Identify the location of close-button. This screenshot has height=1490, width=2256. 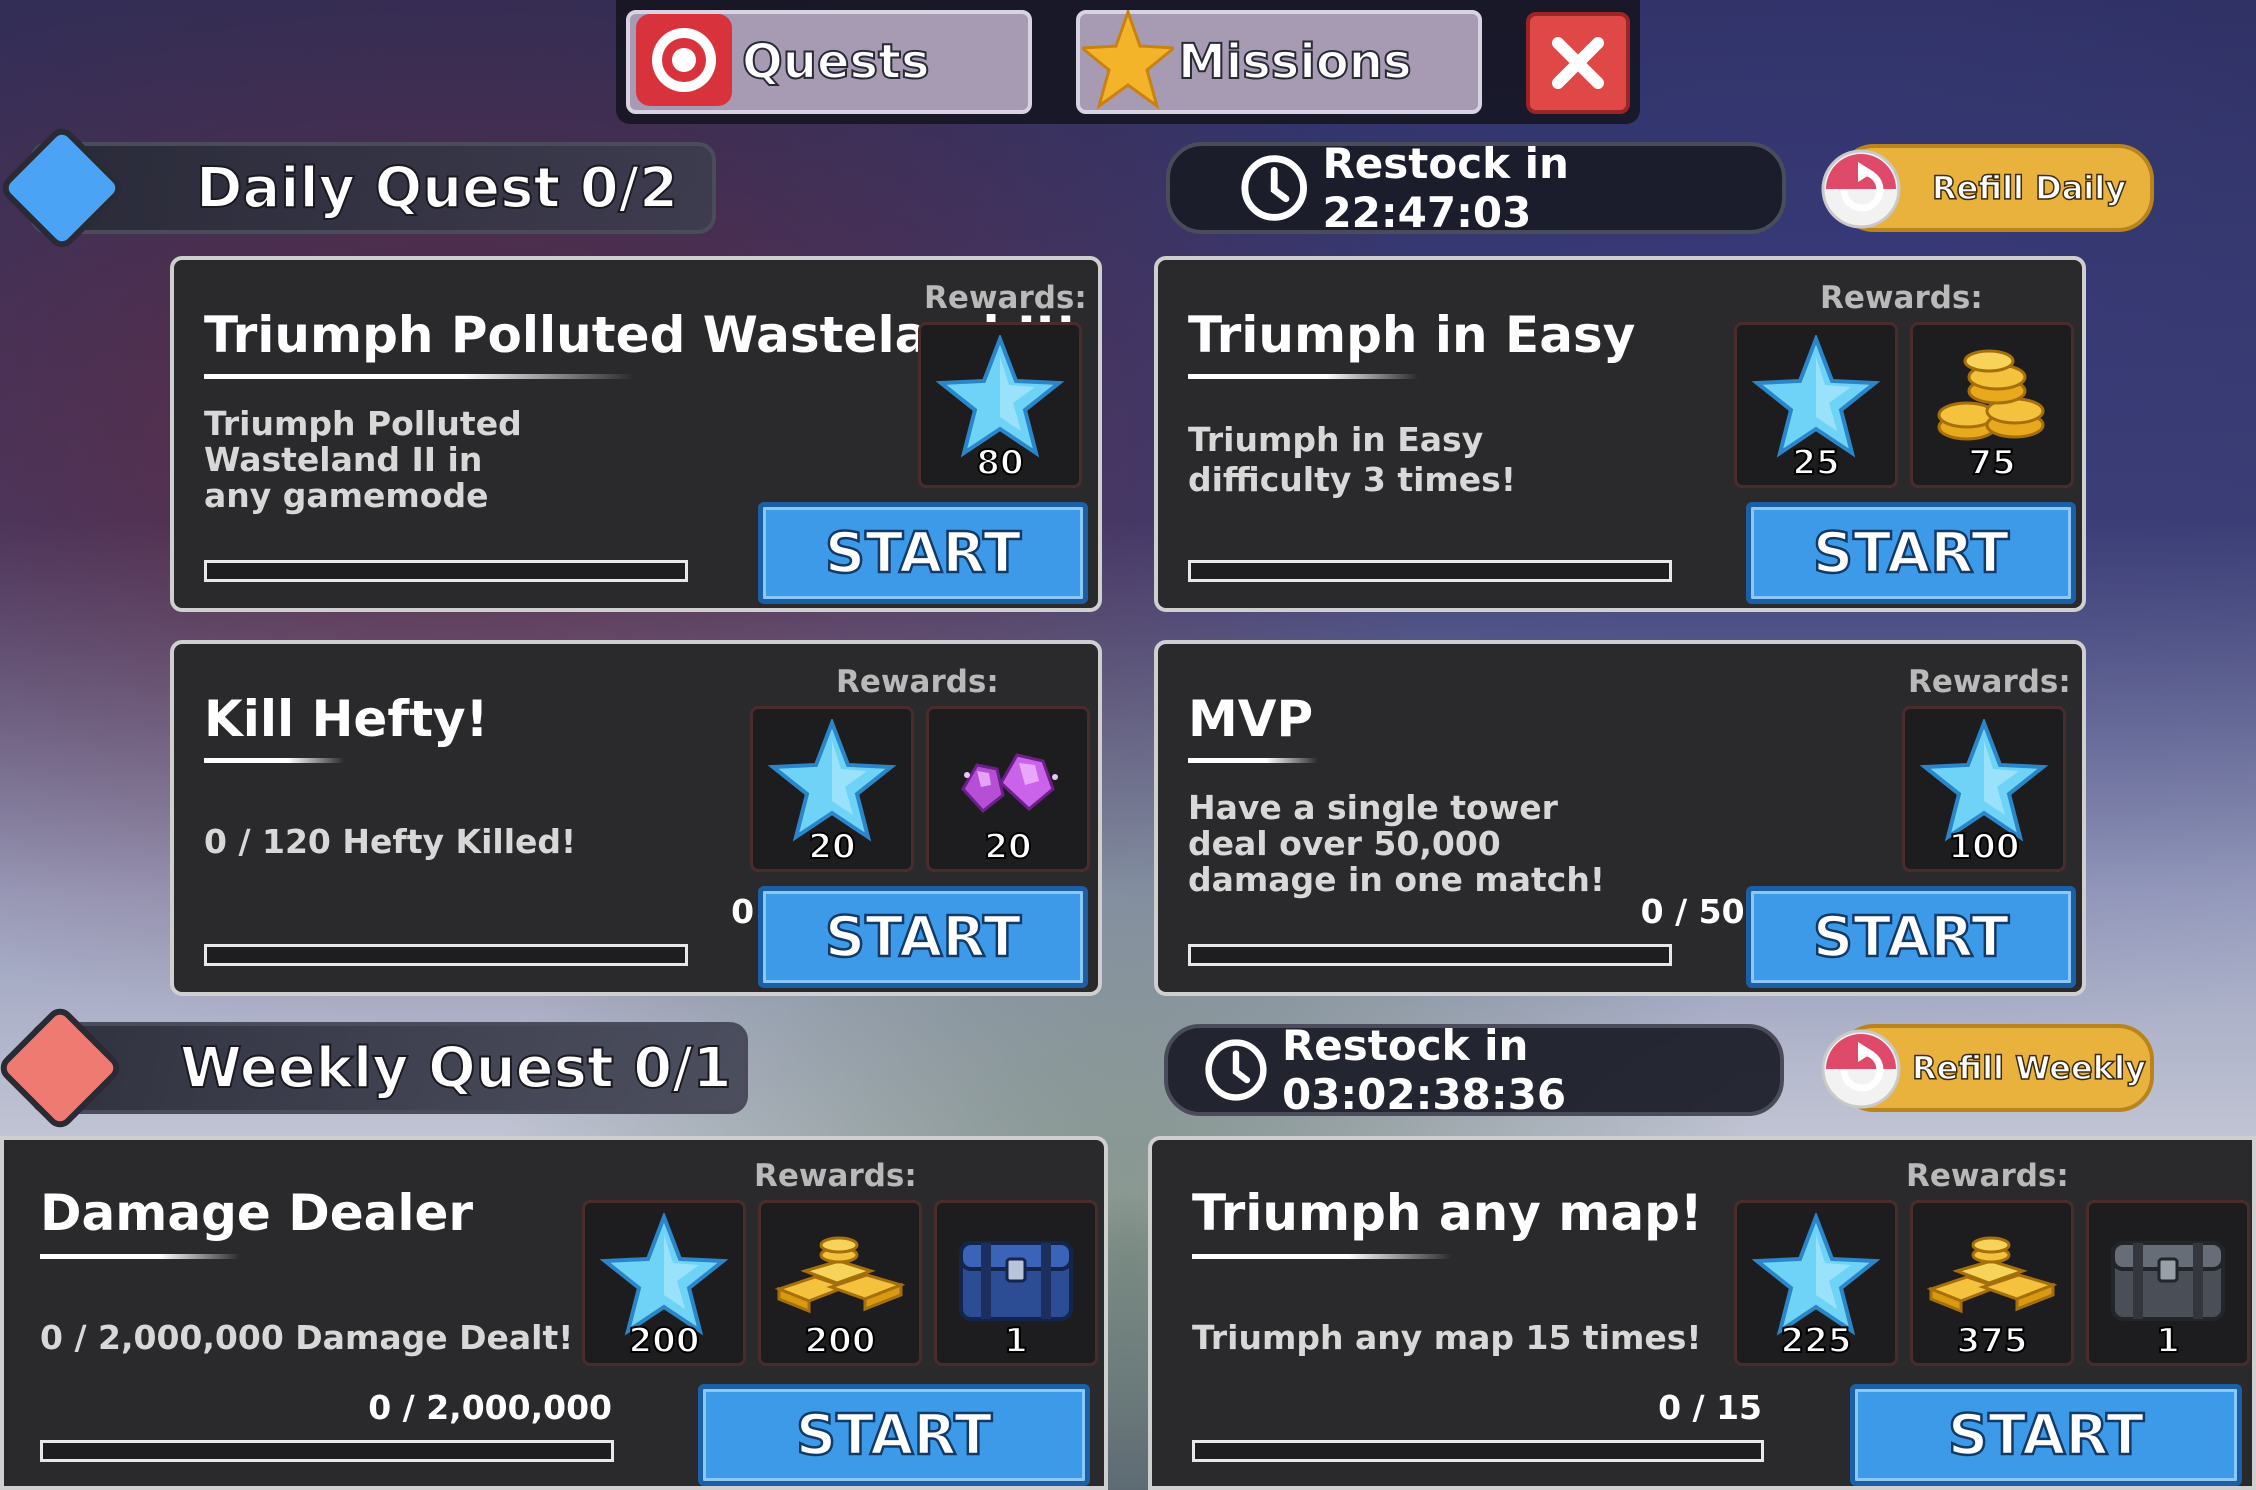
(1578, 63).